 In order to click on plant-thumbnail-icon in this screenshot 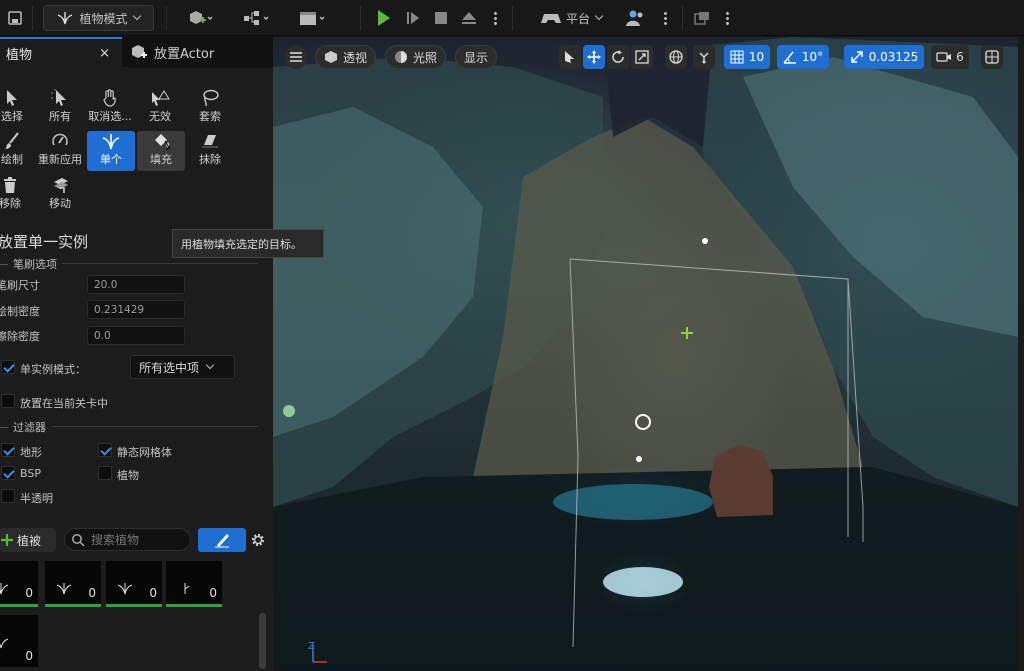, I will do `click(4, 643)`.